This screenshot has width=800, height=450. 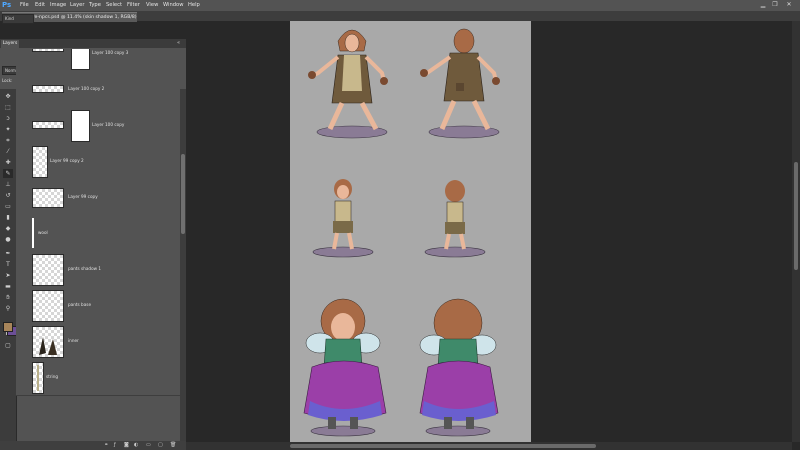 I want to click on lasso-icon: ↄ, so click(x=8, y=118).